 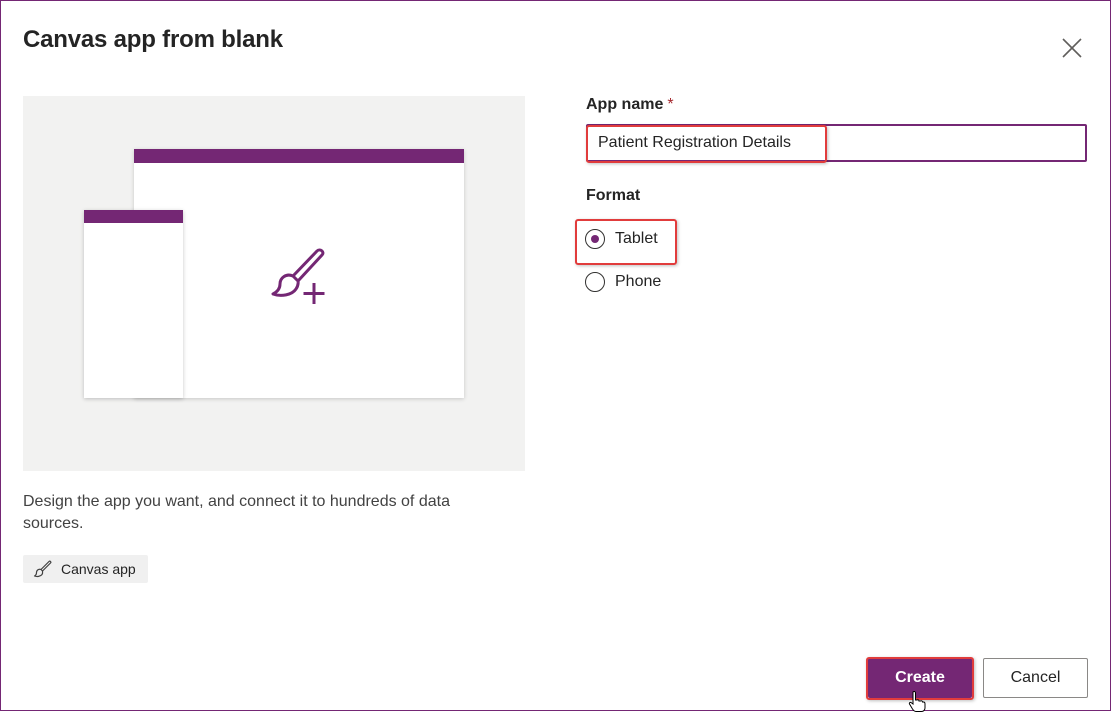 I want to click on app-name-input, so click(x=836, y=143).